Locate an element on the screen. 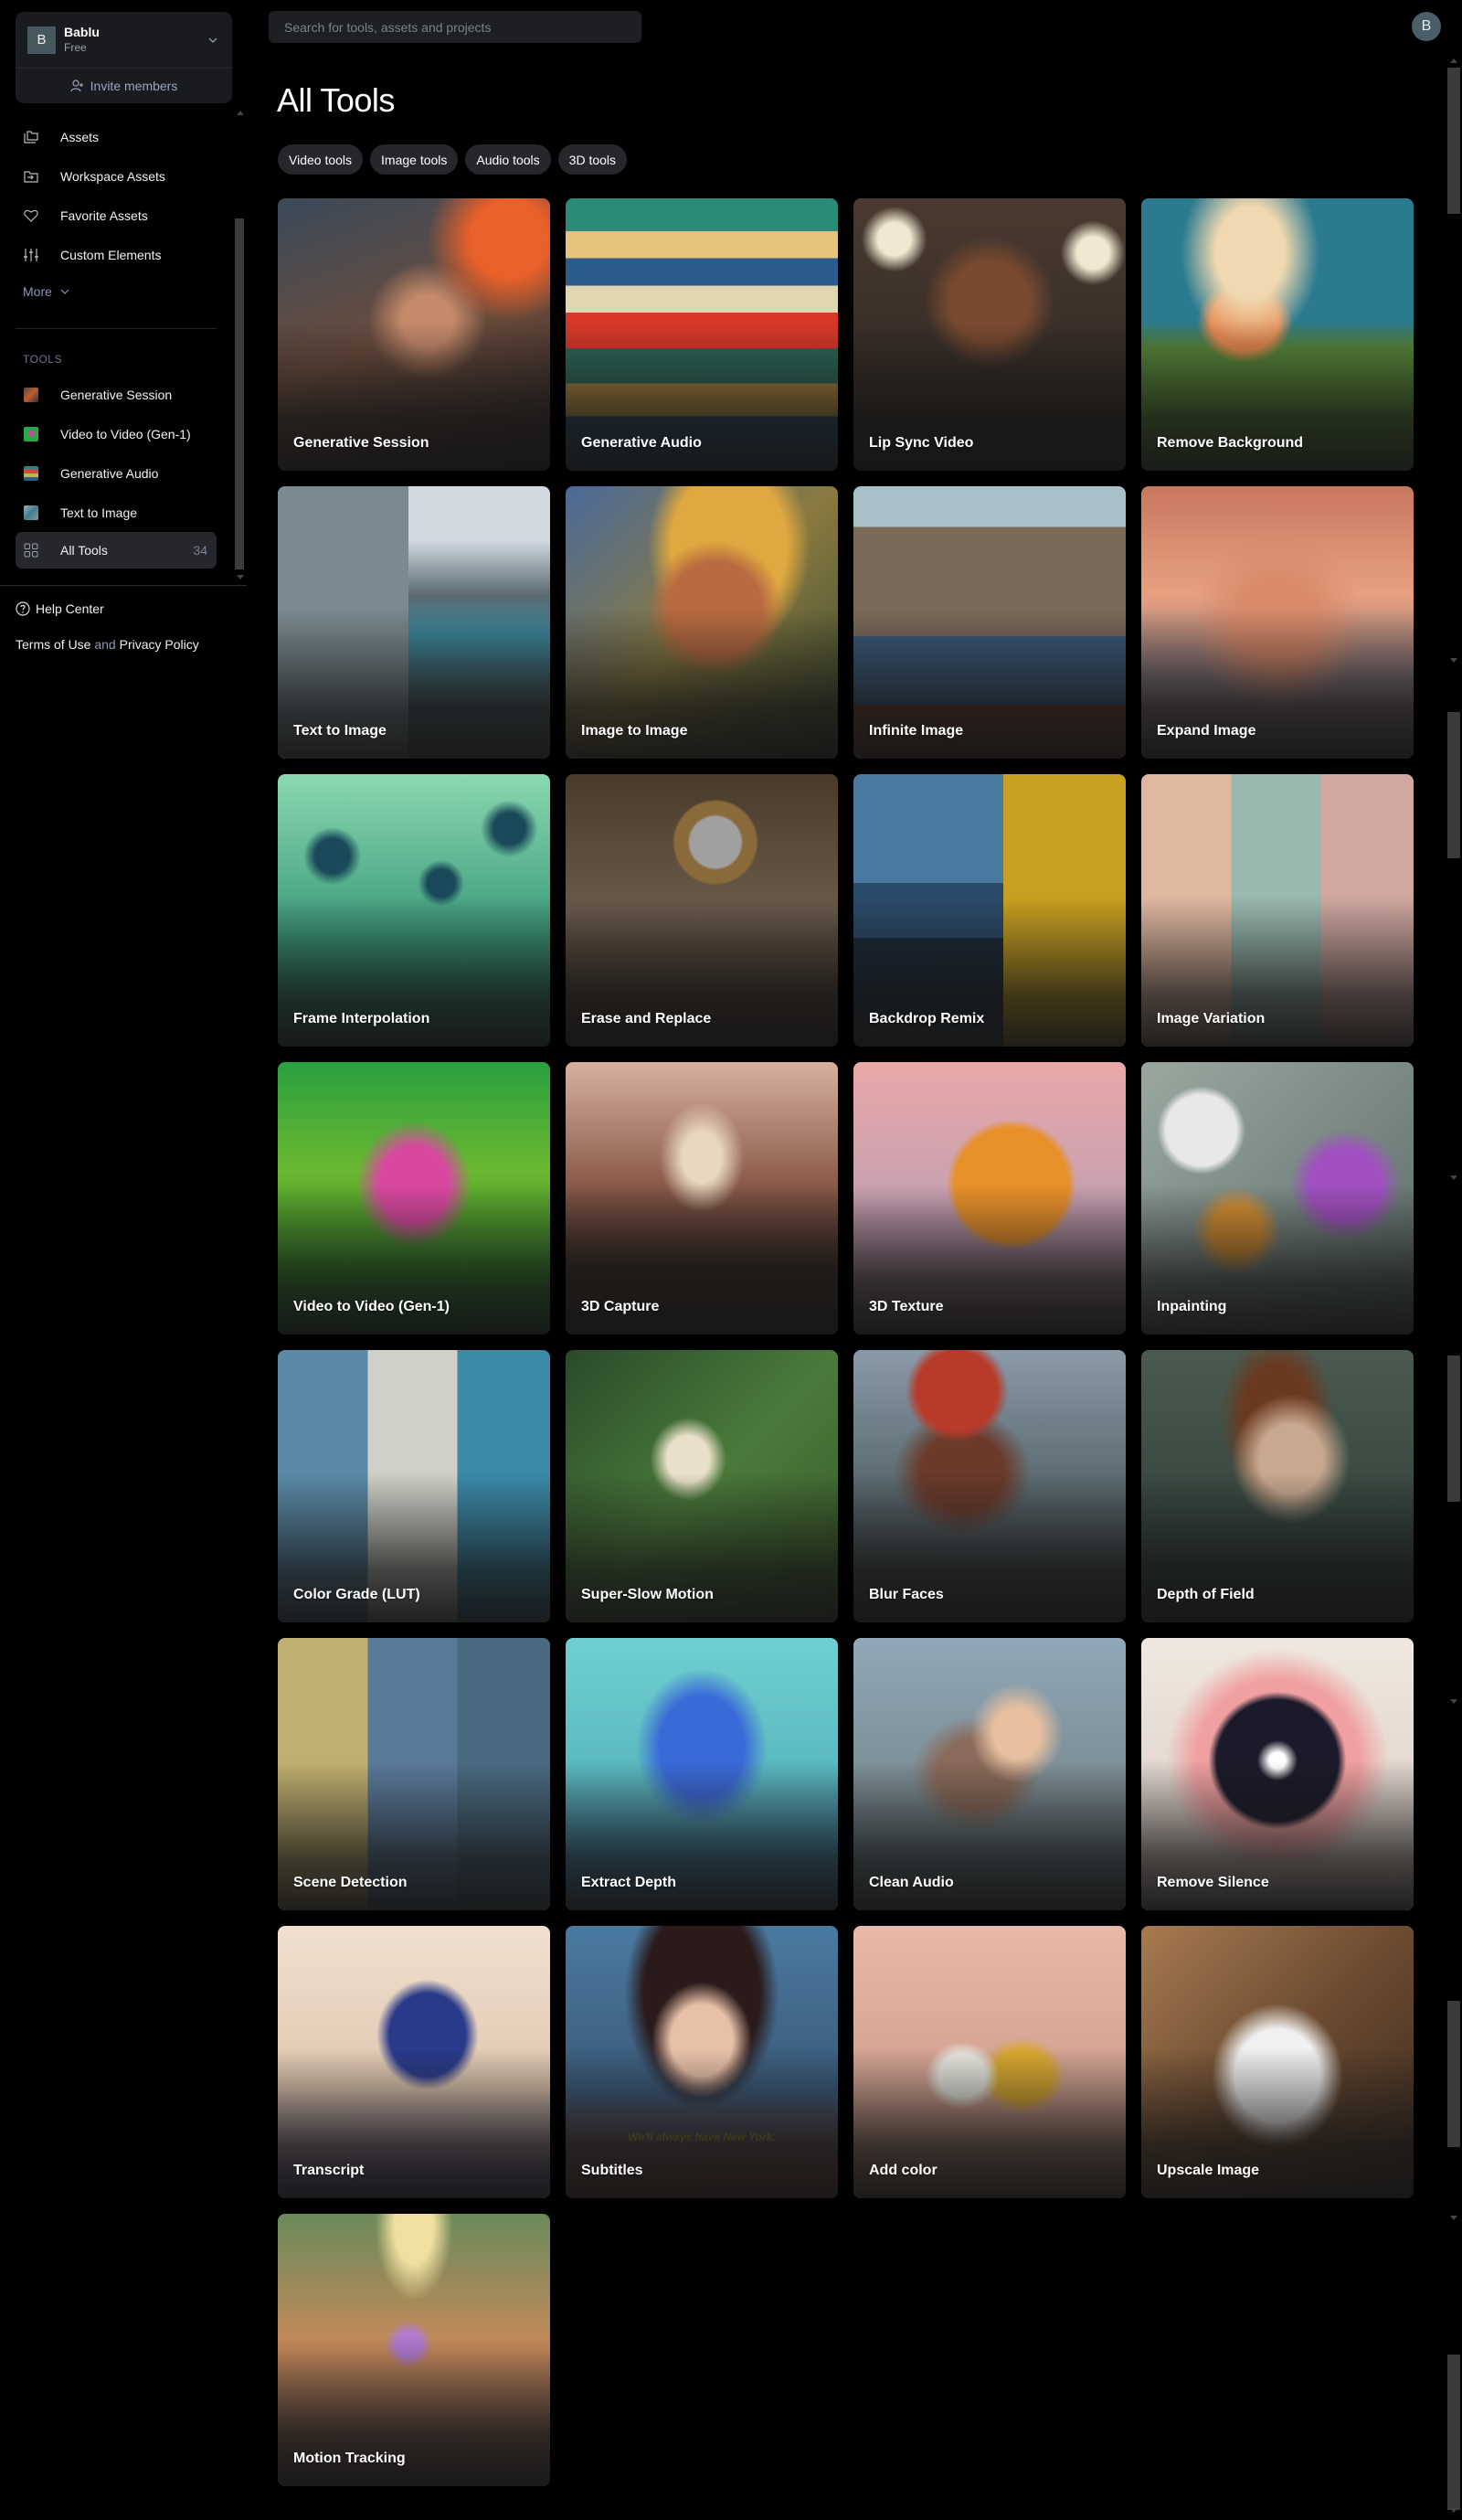 The width and height of the screenshot is (1462, 2520). tool-card-extract-depth: Extract Depth is located at coordinates (702, 1774).